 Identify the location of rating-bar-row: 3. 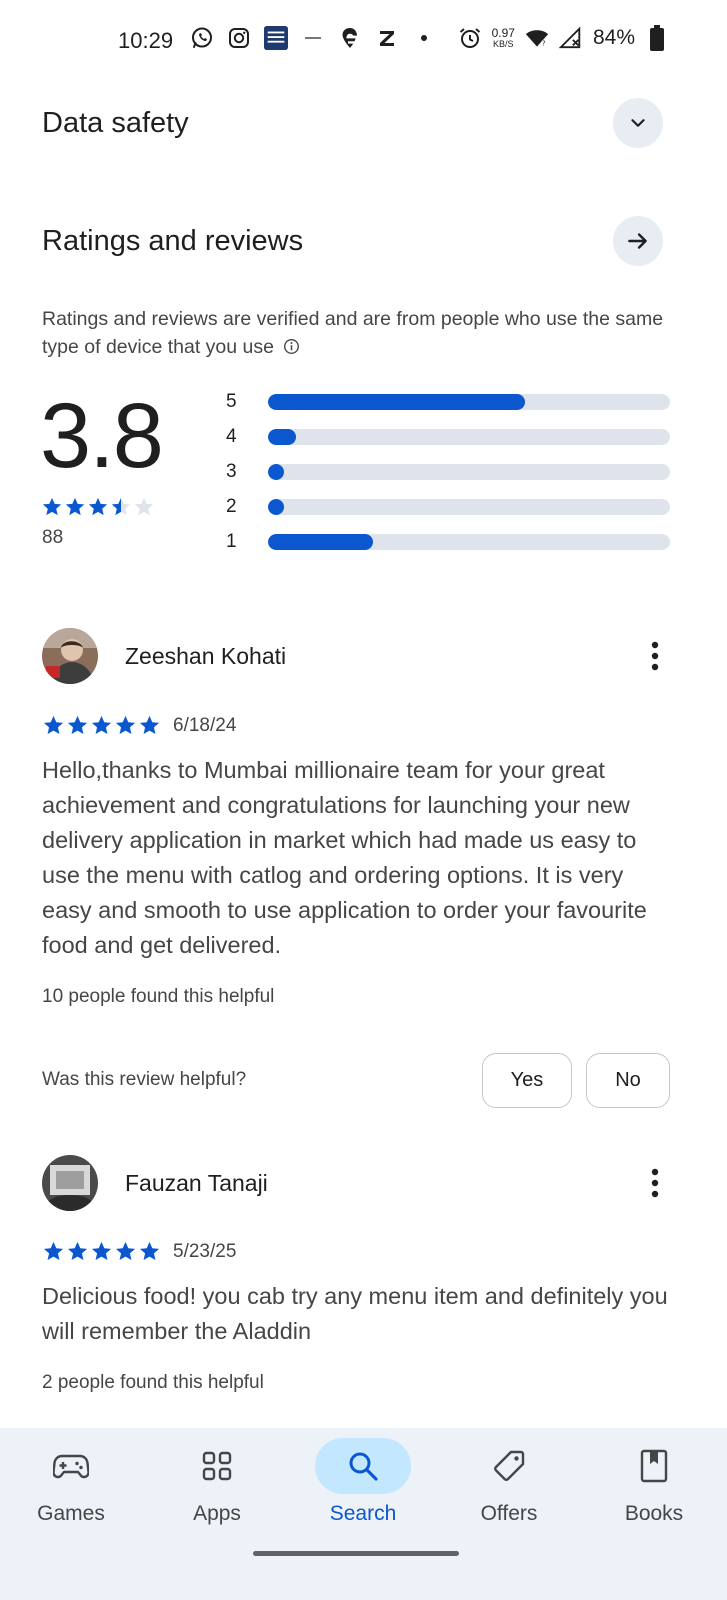
(451, 472).